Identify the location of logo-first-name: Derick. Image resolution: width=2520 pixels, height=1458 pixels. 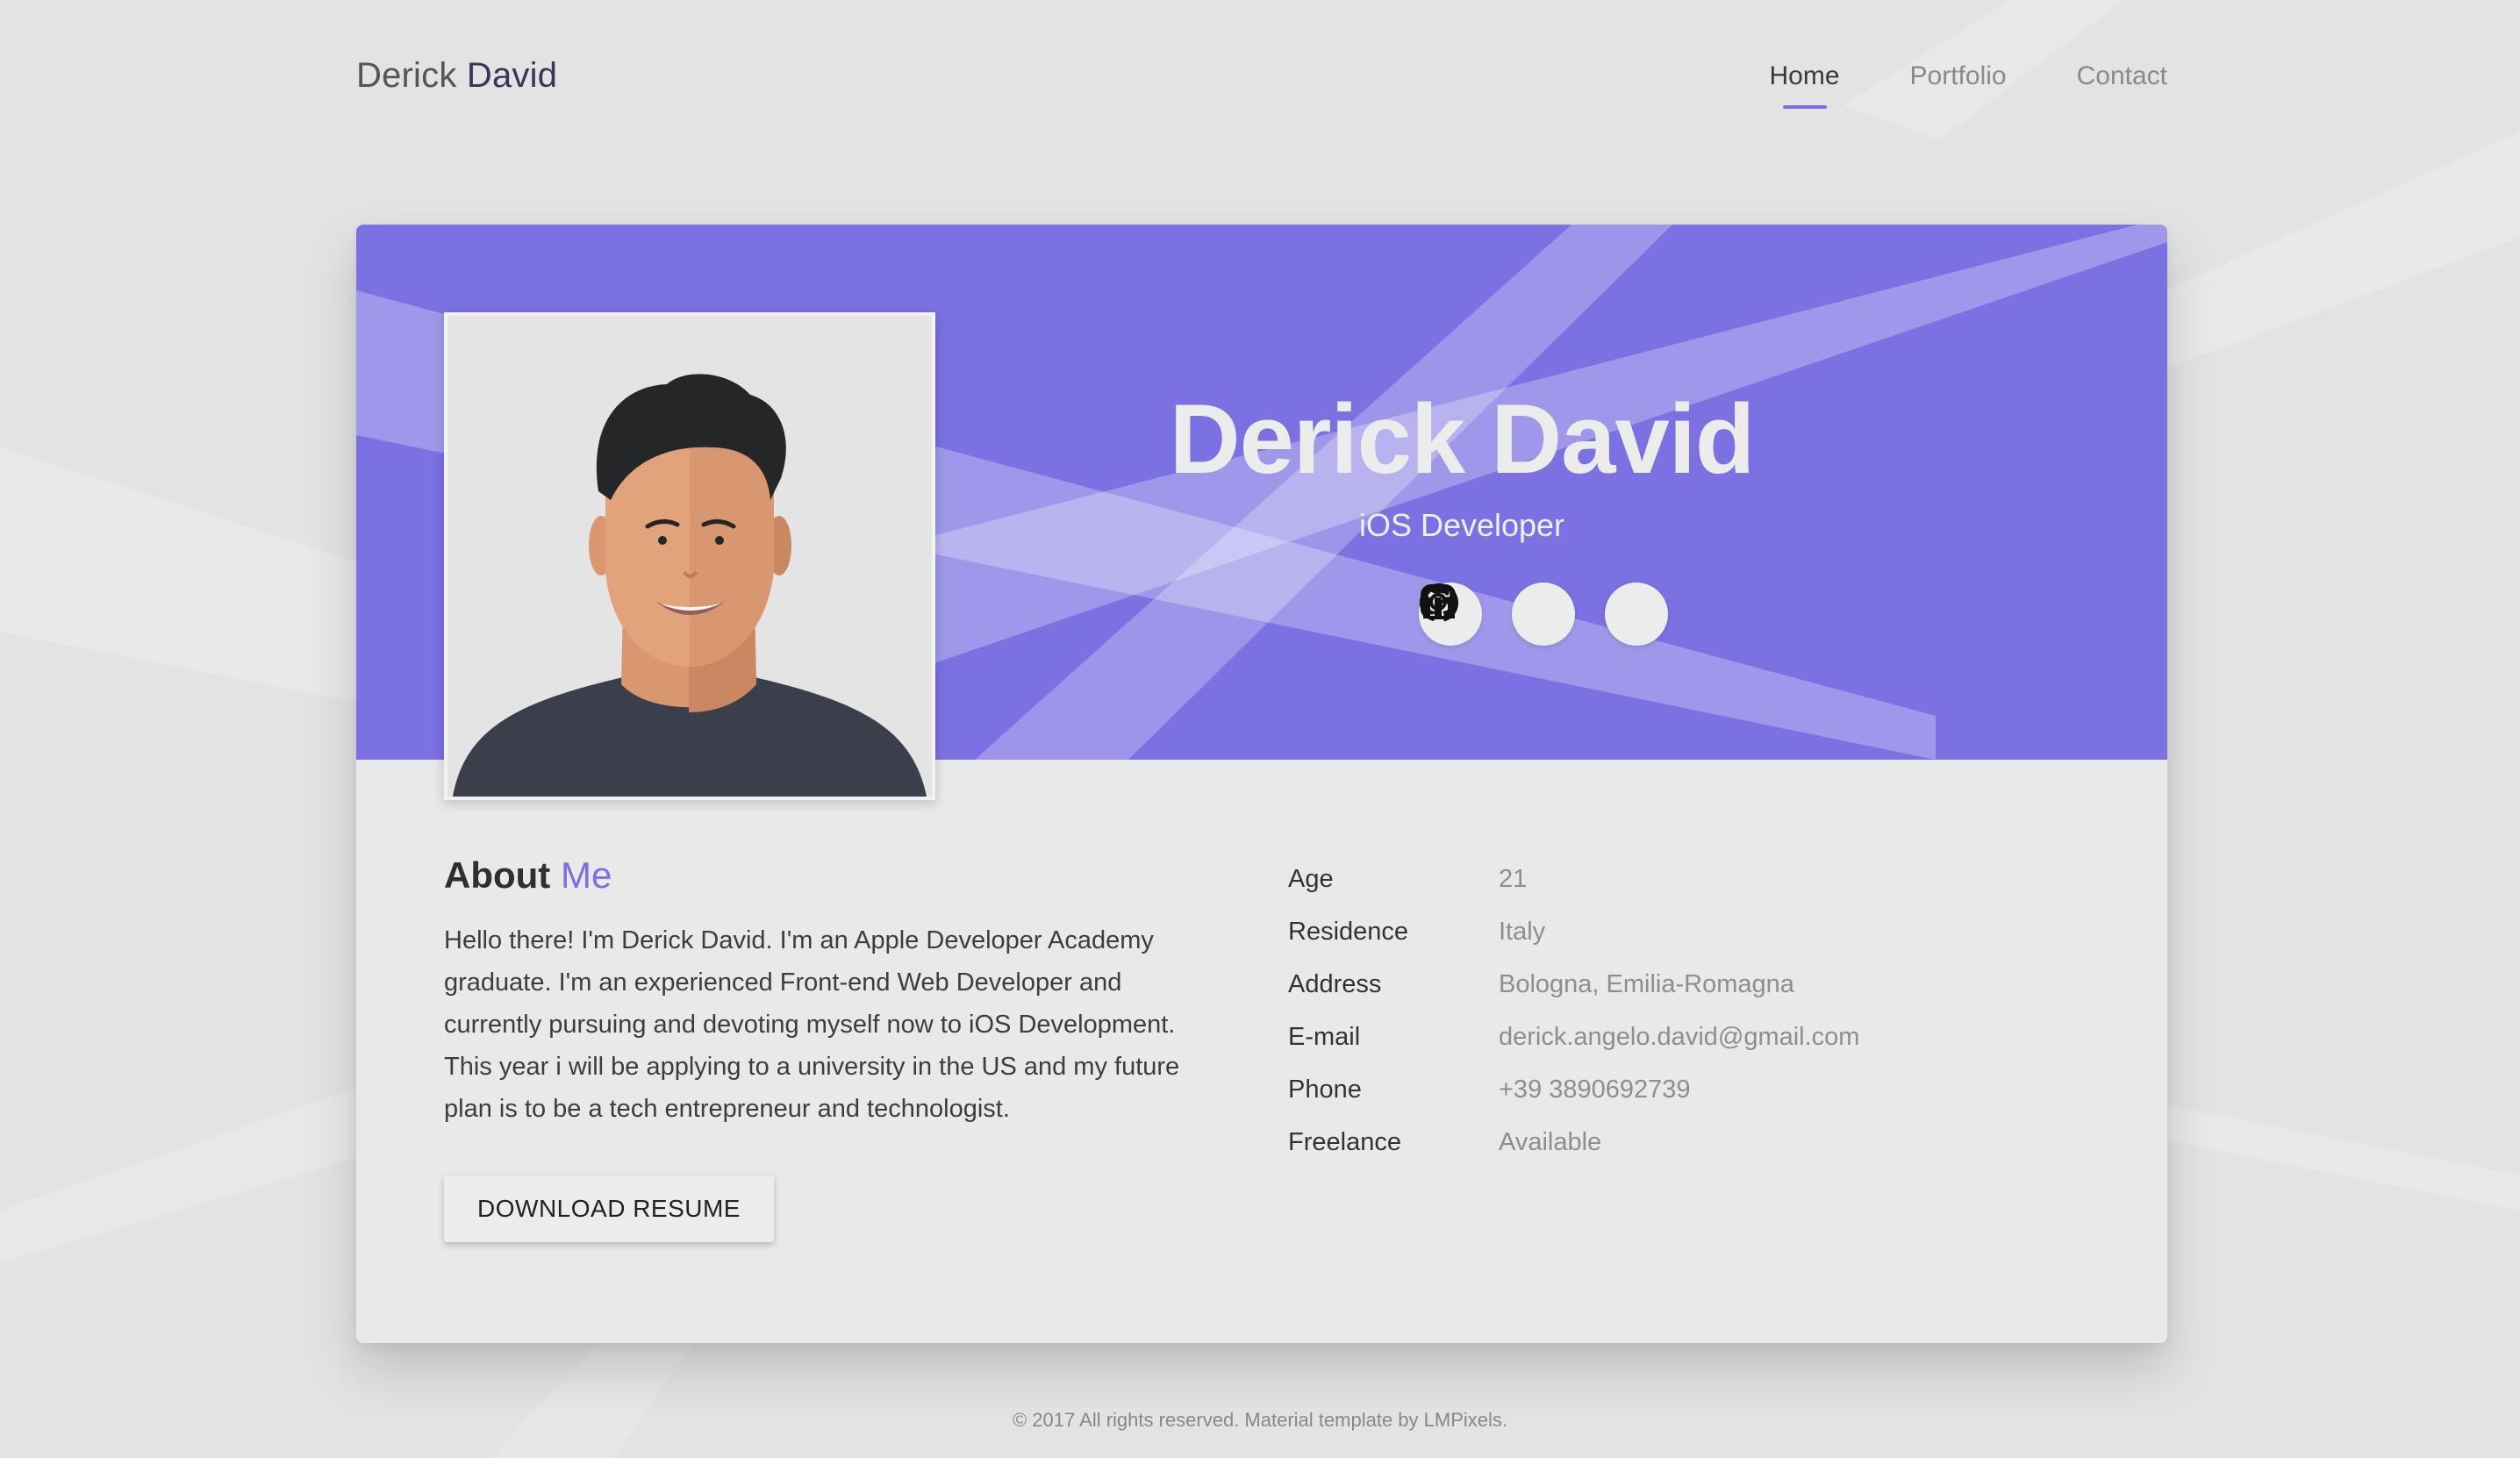
(406, 75).